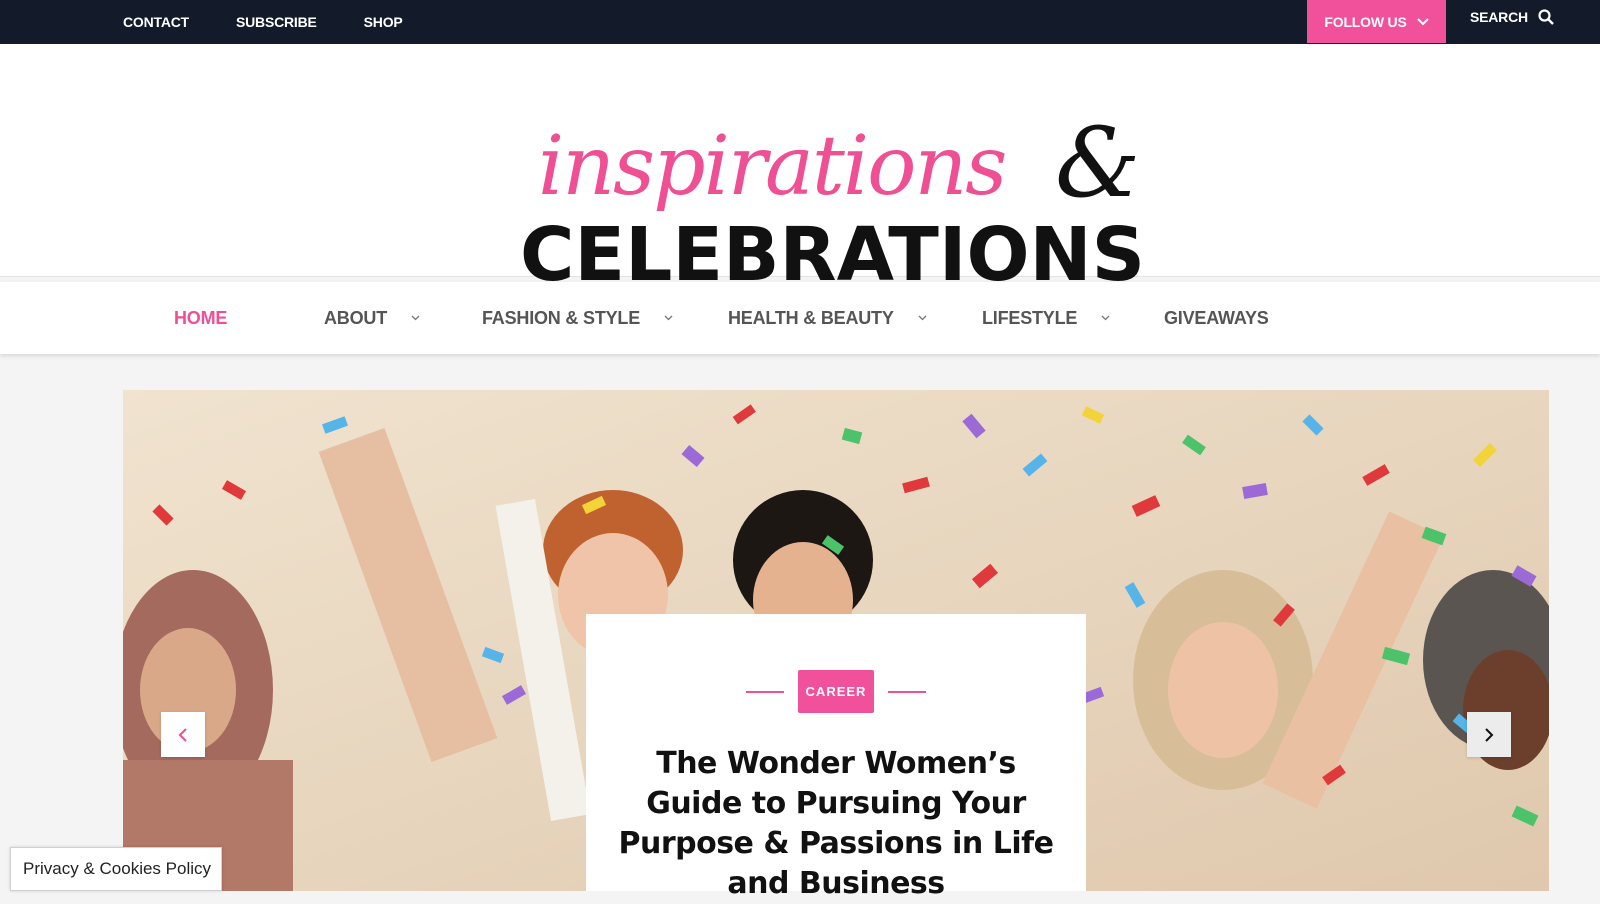  Describe the element at coordinates (403, 318) in the screenshot. I see `nav-item-about: ABOUT` at that location.